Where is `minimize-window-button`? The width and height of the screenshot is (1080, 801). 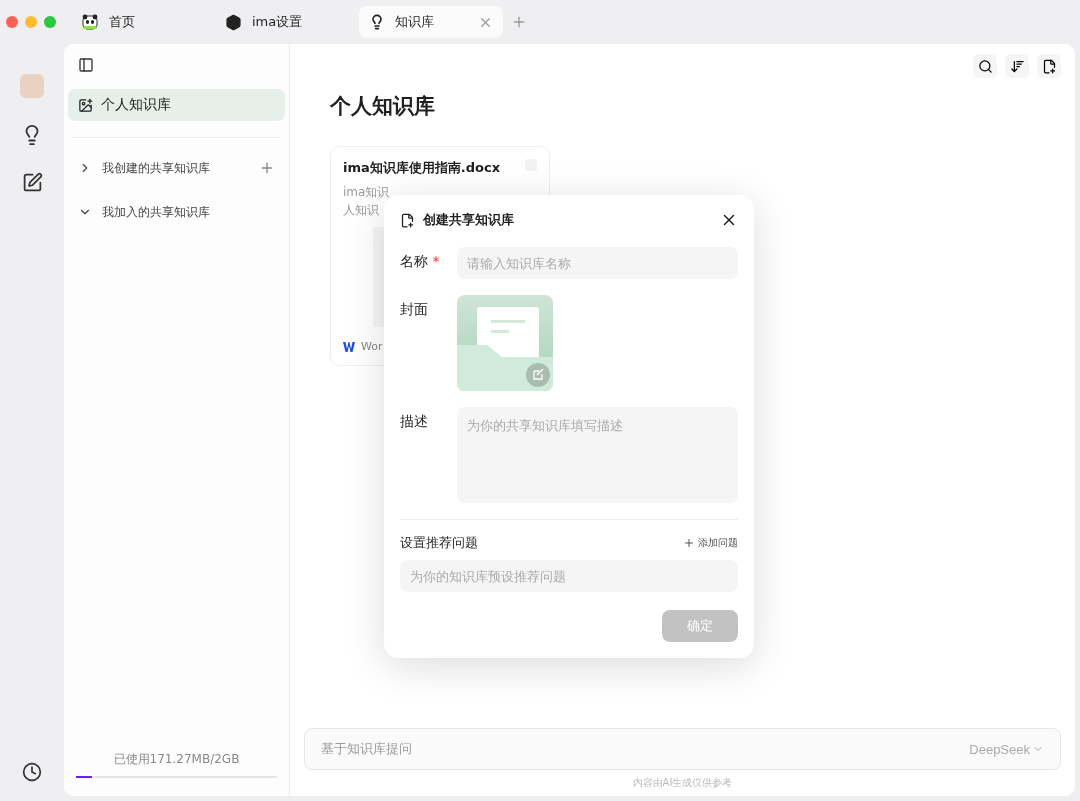
minimize-window-button is located at coordinates (31, 22).